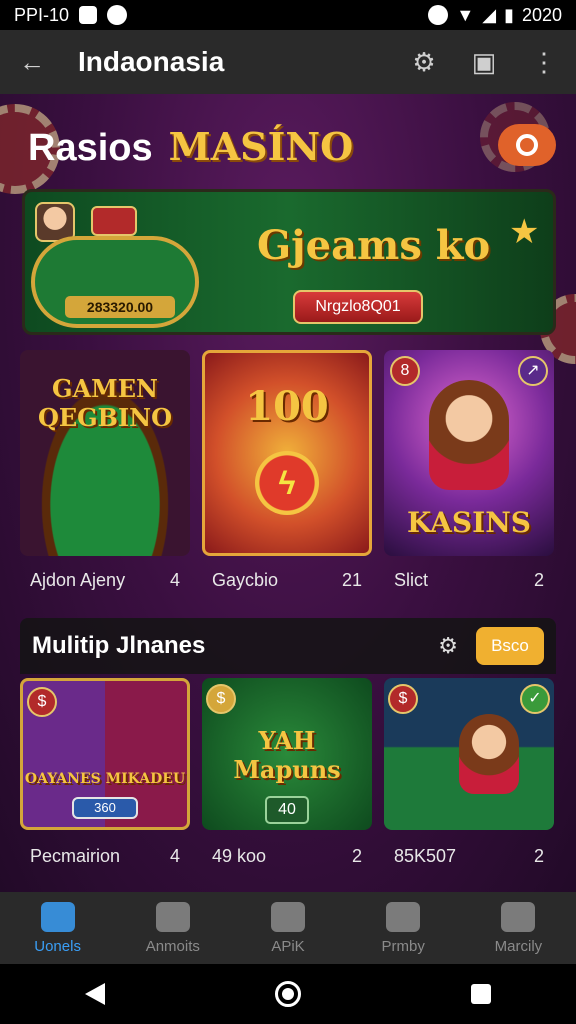 This screenshot has height=1024, width=576. I want to click on game-card: $ OAYANES MIKADEU 360 Pecmairion 4, so click(105, 772).